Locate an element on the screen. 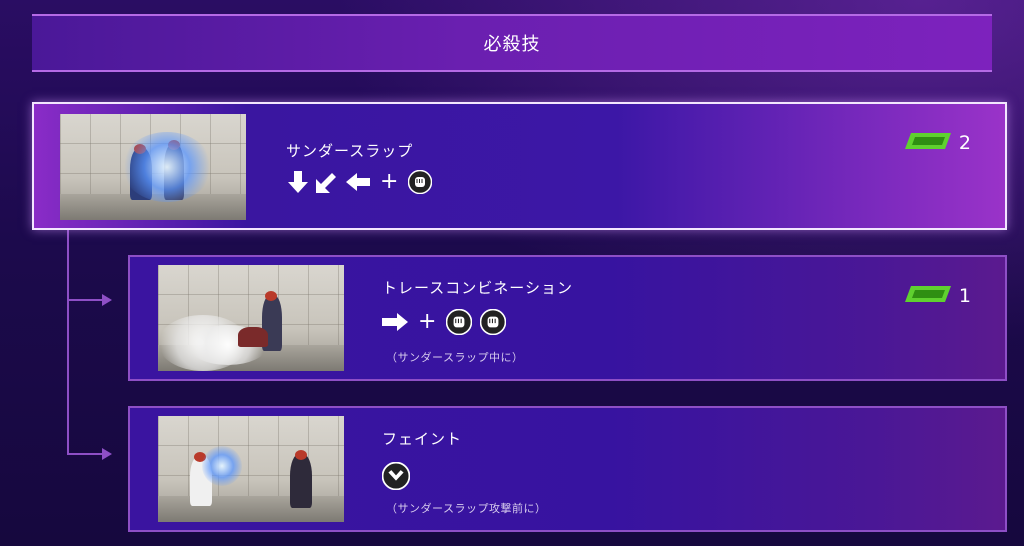  gauge-count: 2 is located at coordinates (964, 143).